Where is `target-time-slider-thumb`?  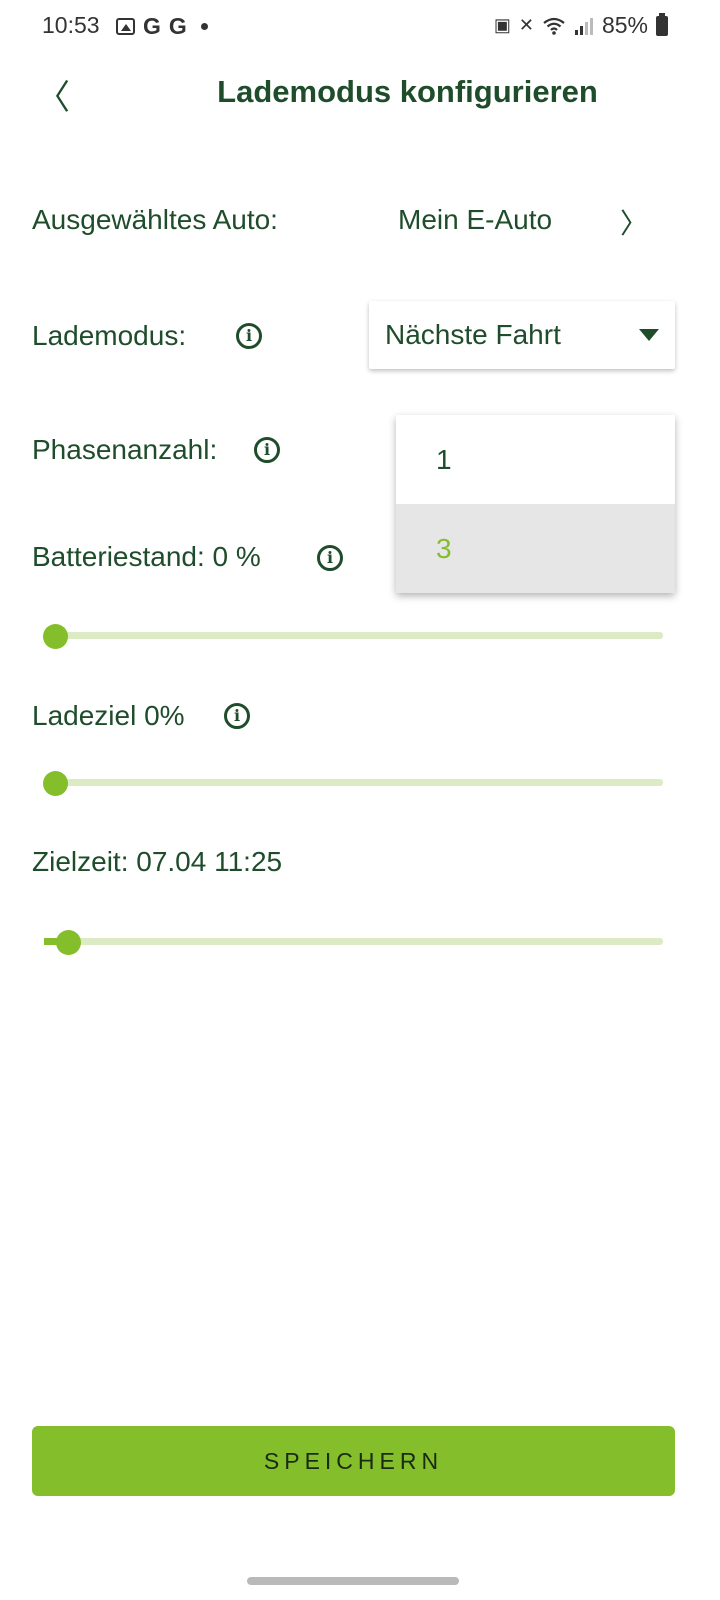 target-time-slider-thumb is located at coordinates (68, 942).